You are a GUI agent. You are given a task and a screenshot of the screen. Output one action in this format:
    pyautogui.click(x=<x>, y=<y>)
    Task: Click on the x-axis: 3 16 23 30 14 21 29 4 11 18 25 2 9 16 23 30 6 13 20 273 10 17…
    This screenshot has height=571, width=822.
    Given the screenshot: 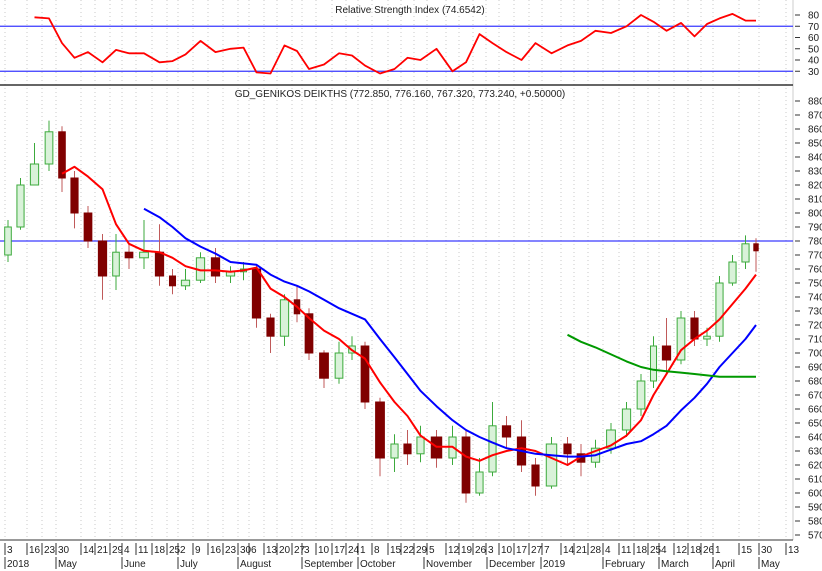 What is the action you would take?
    pyautogui.click(x=402, y=556)
    